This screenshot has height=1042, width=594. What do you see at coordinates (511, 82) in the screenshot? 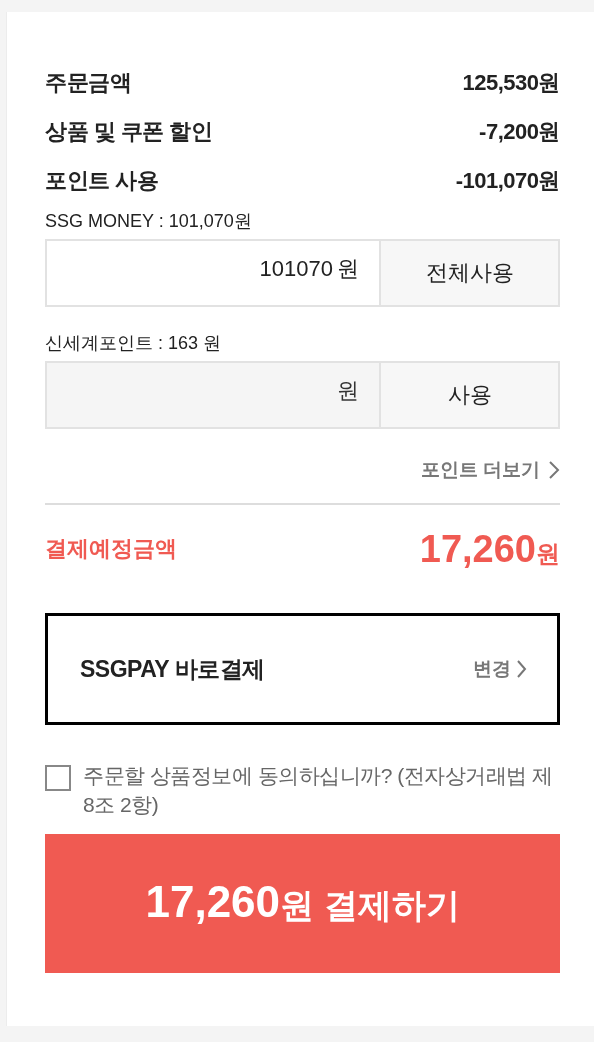
I see `summary-value: 125,530원` at bounding box center [511, 82].